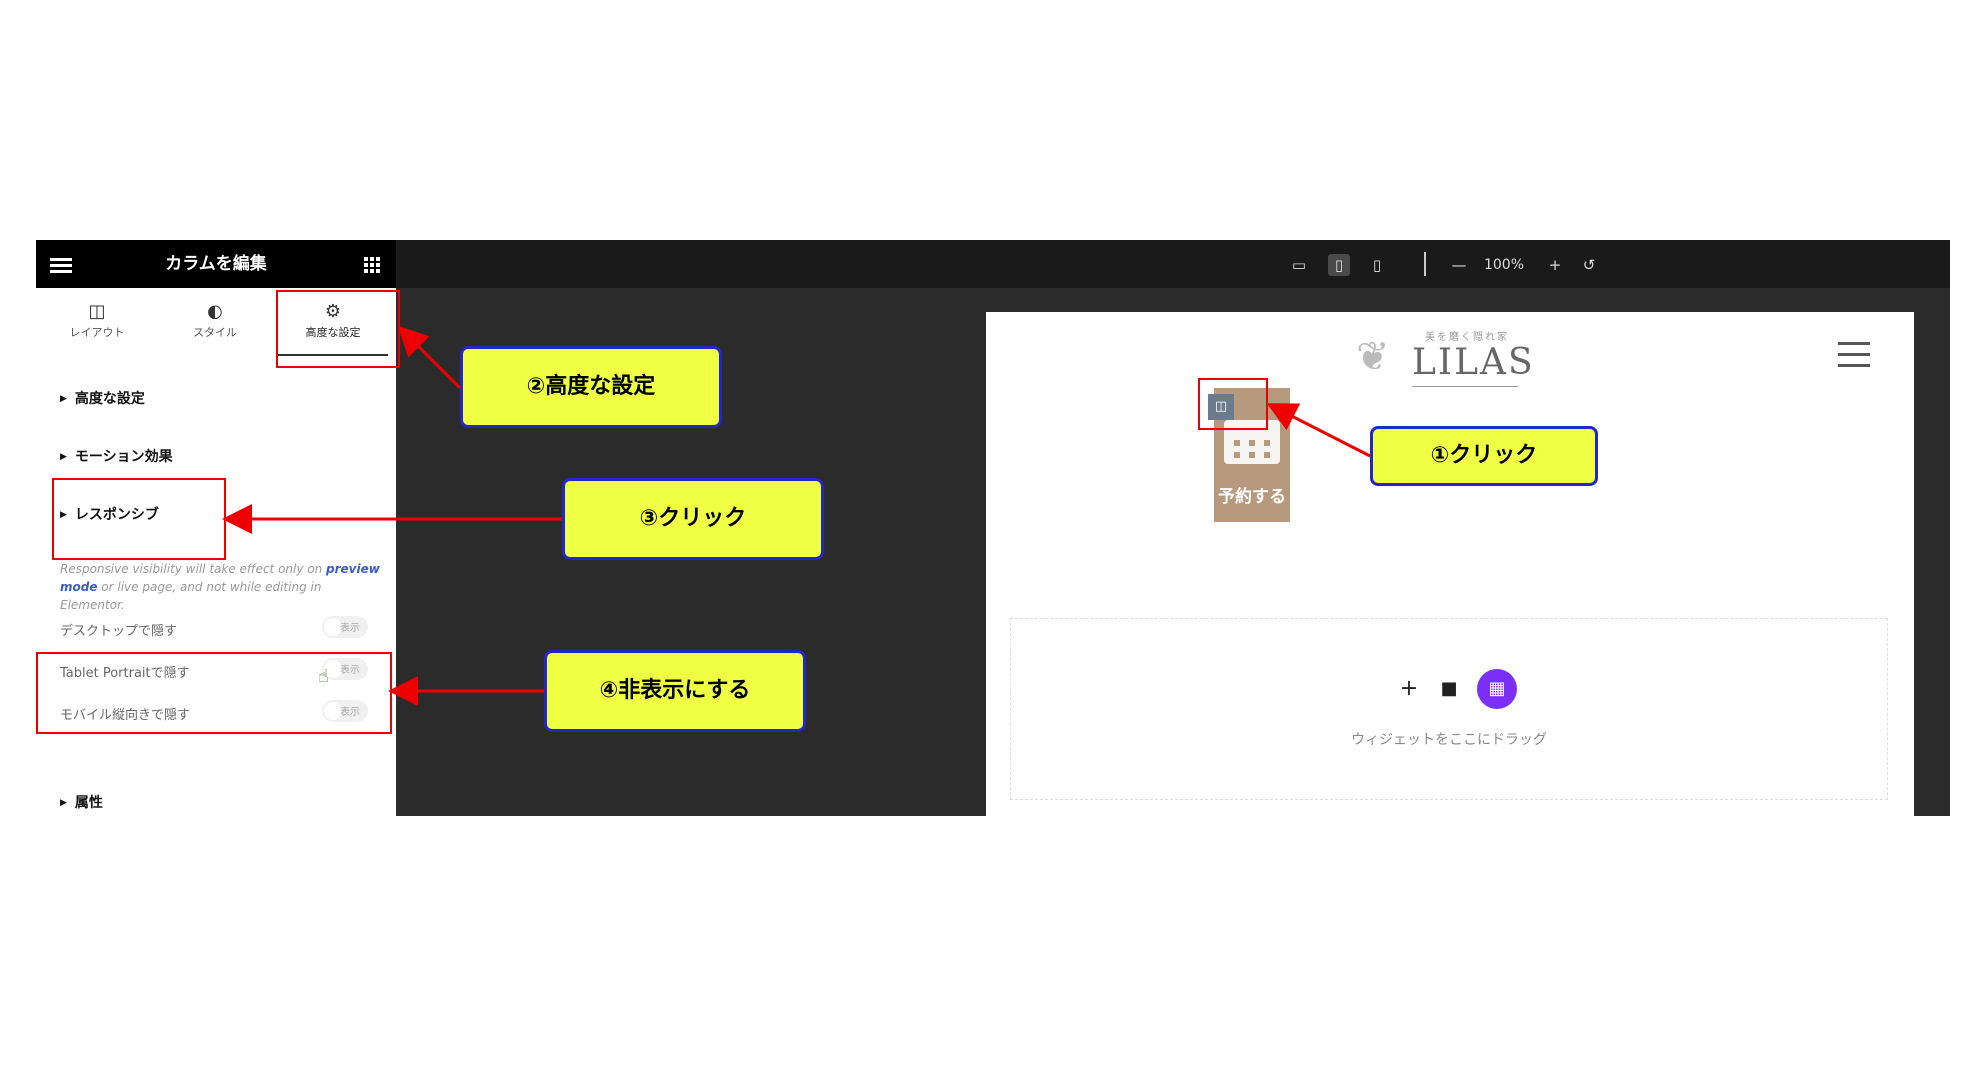 The width and height of the screenshot is (1980, 1080). What do you see at coordinates (81, 802) in the screenshot?
I see `section-attributes: ▶ 属性` at bounding box center [81, 802].